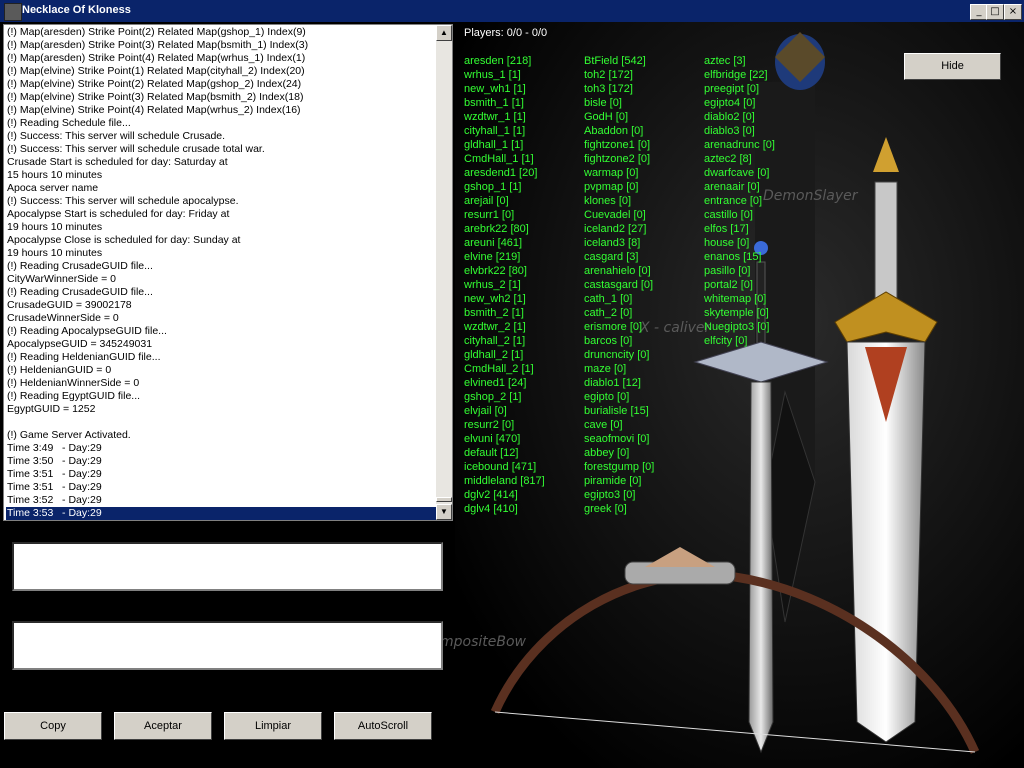  What do you see at coordinates (221, 318) in the screenshot?
I see `log-line: CrusadeWinnerSide = 0` at bounding box center [221, 318].